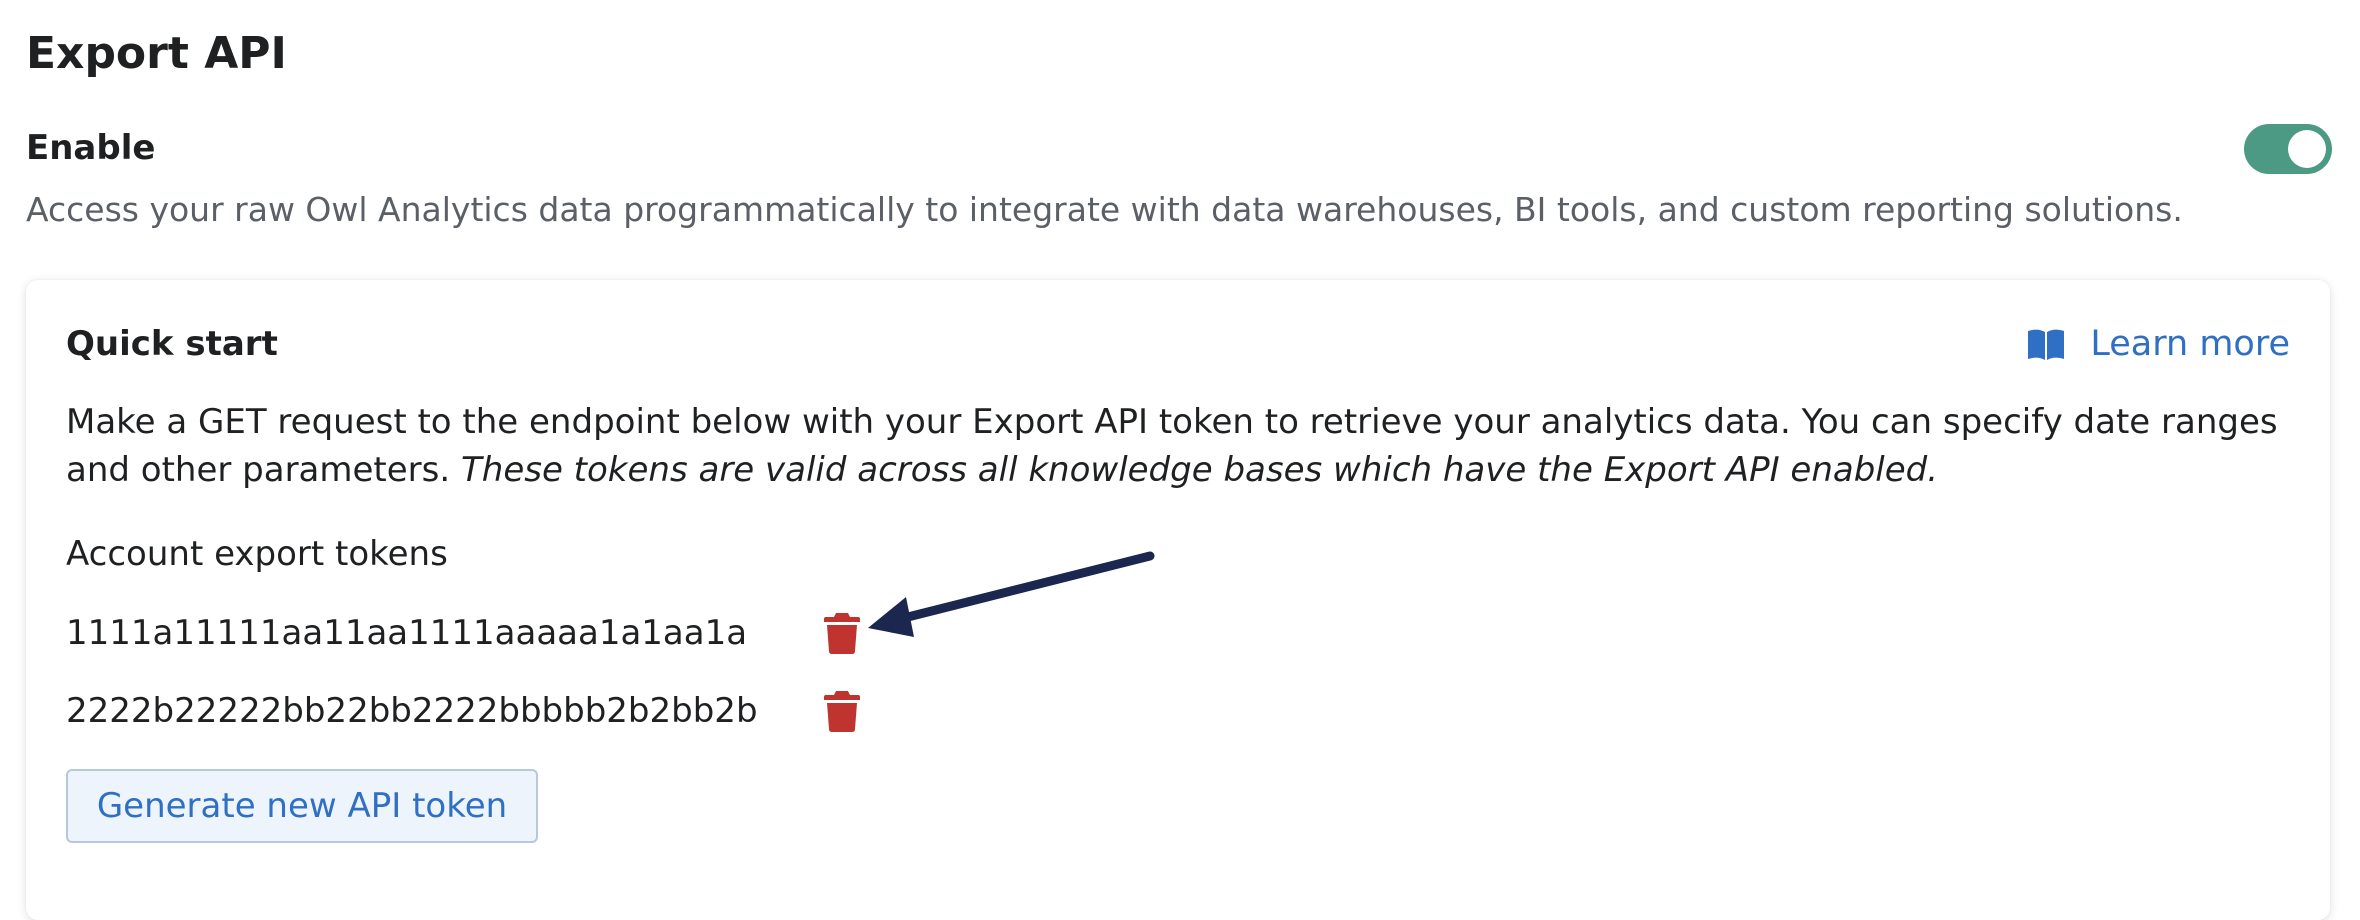 The height and width of the screenshot is (920, 2360). I want to click on book-open-icon, so click(2046, 344).